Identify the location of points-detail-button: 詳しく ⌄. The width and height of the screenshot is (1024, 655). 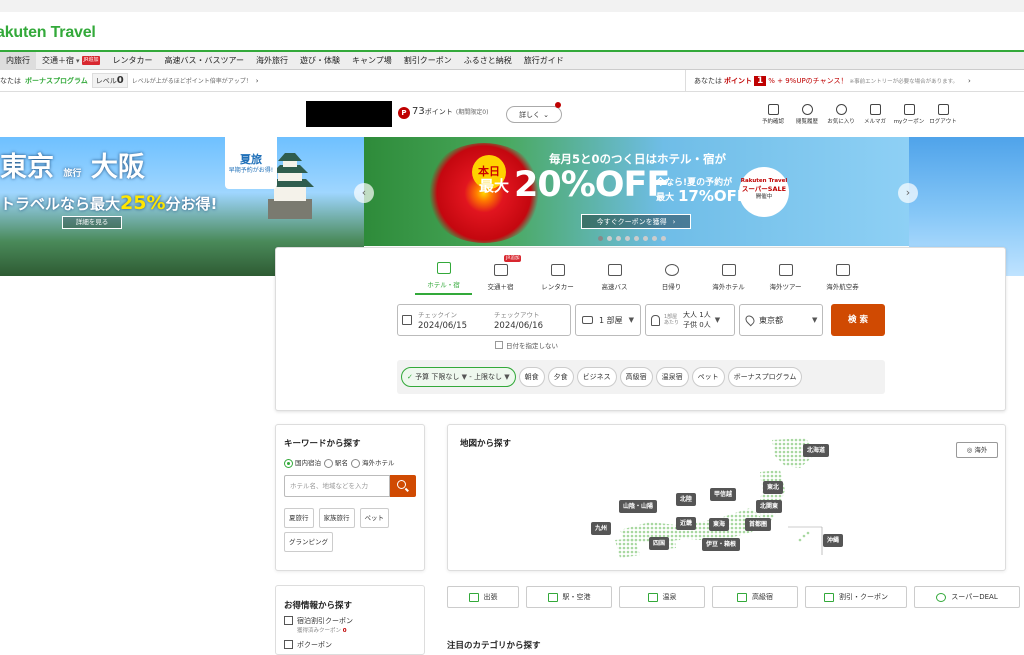
(534, 114).